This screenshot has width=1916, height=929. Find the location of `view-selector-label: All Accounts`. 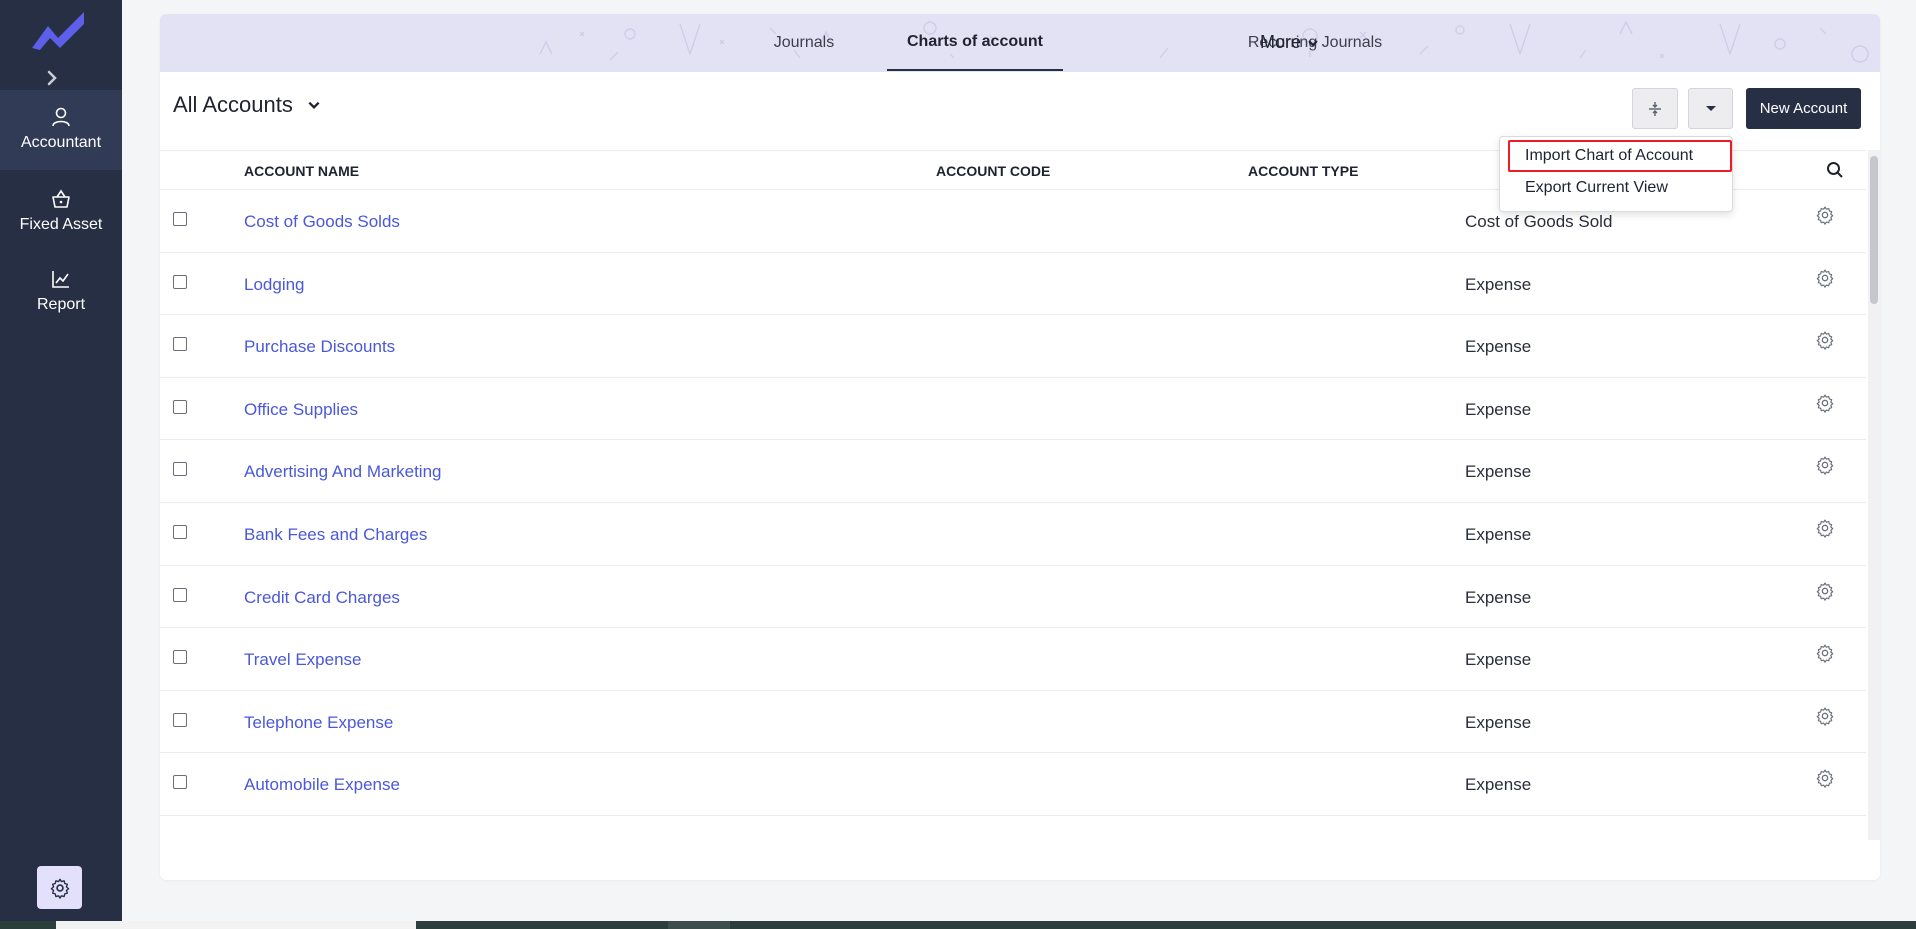

view-selector-label: All Accounts is located at coordinates (233, 104).